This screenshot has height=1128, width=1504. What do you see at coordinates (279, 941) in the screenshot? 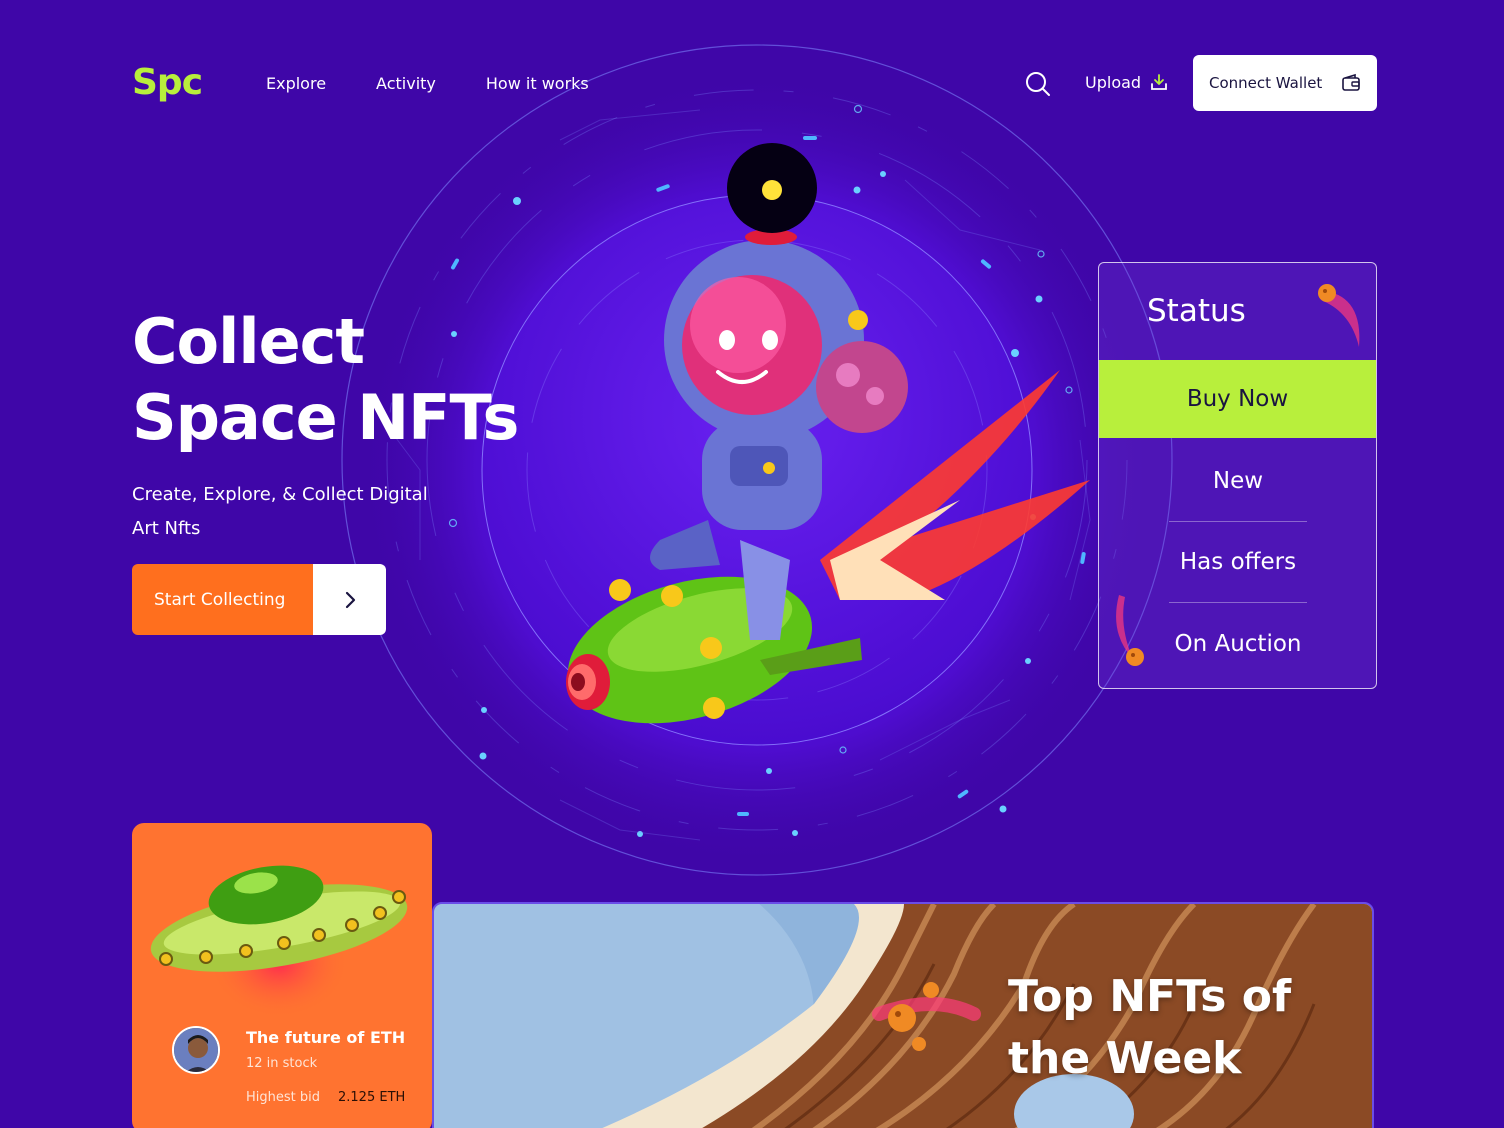
I see `ufo-illustration` at bounding box center [279, 941].